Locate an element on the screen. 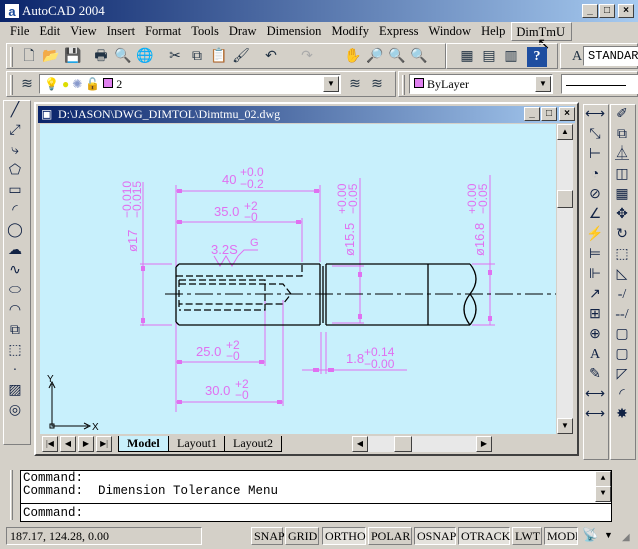  tolerance-icon: ⊞ is located at coordinates (595, 315).